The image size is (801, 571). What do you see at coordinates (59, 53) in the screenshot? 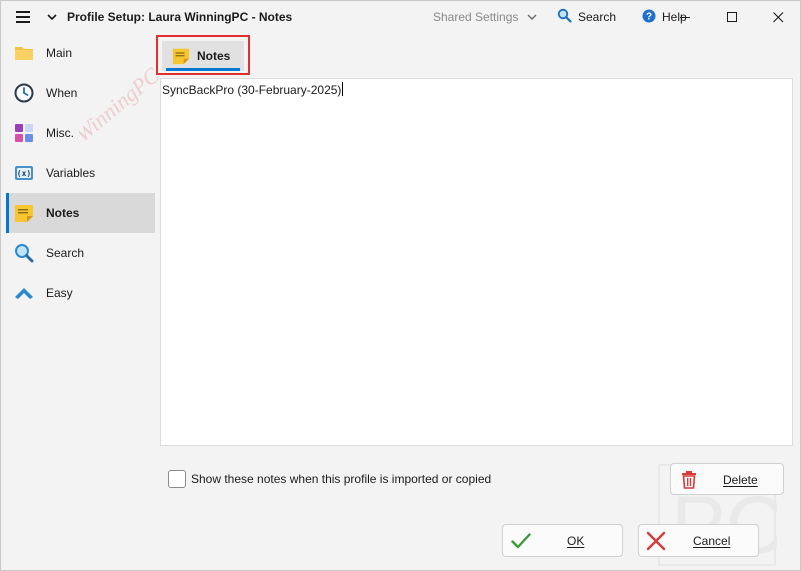
I see `sidebar-item-label: Main` at bounding box center [59, 53].